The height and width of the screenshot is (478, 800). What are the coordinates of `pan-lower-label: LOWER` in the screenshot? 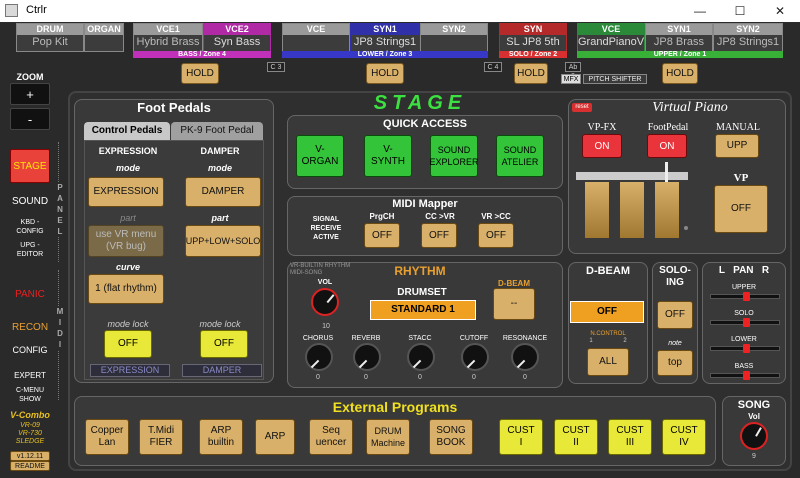 It's located at (744, 339).